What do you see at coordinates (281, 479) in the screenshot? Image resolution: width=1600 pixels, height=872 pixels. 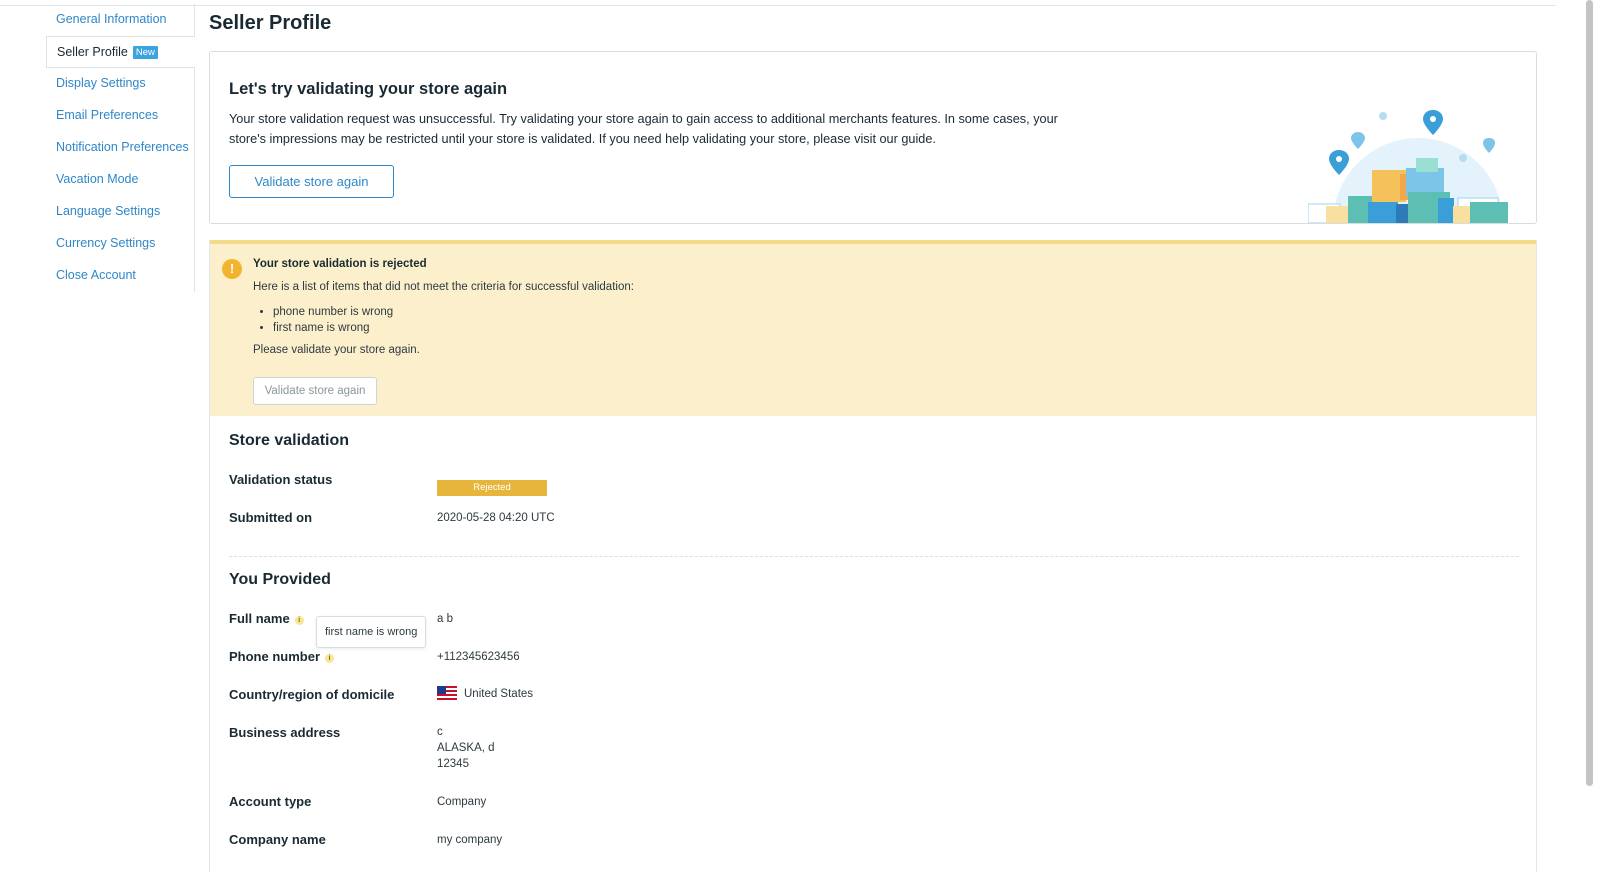 I see `validation-status-label: Validation status` at bounding box center [281, 479].